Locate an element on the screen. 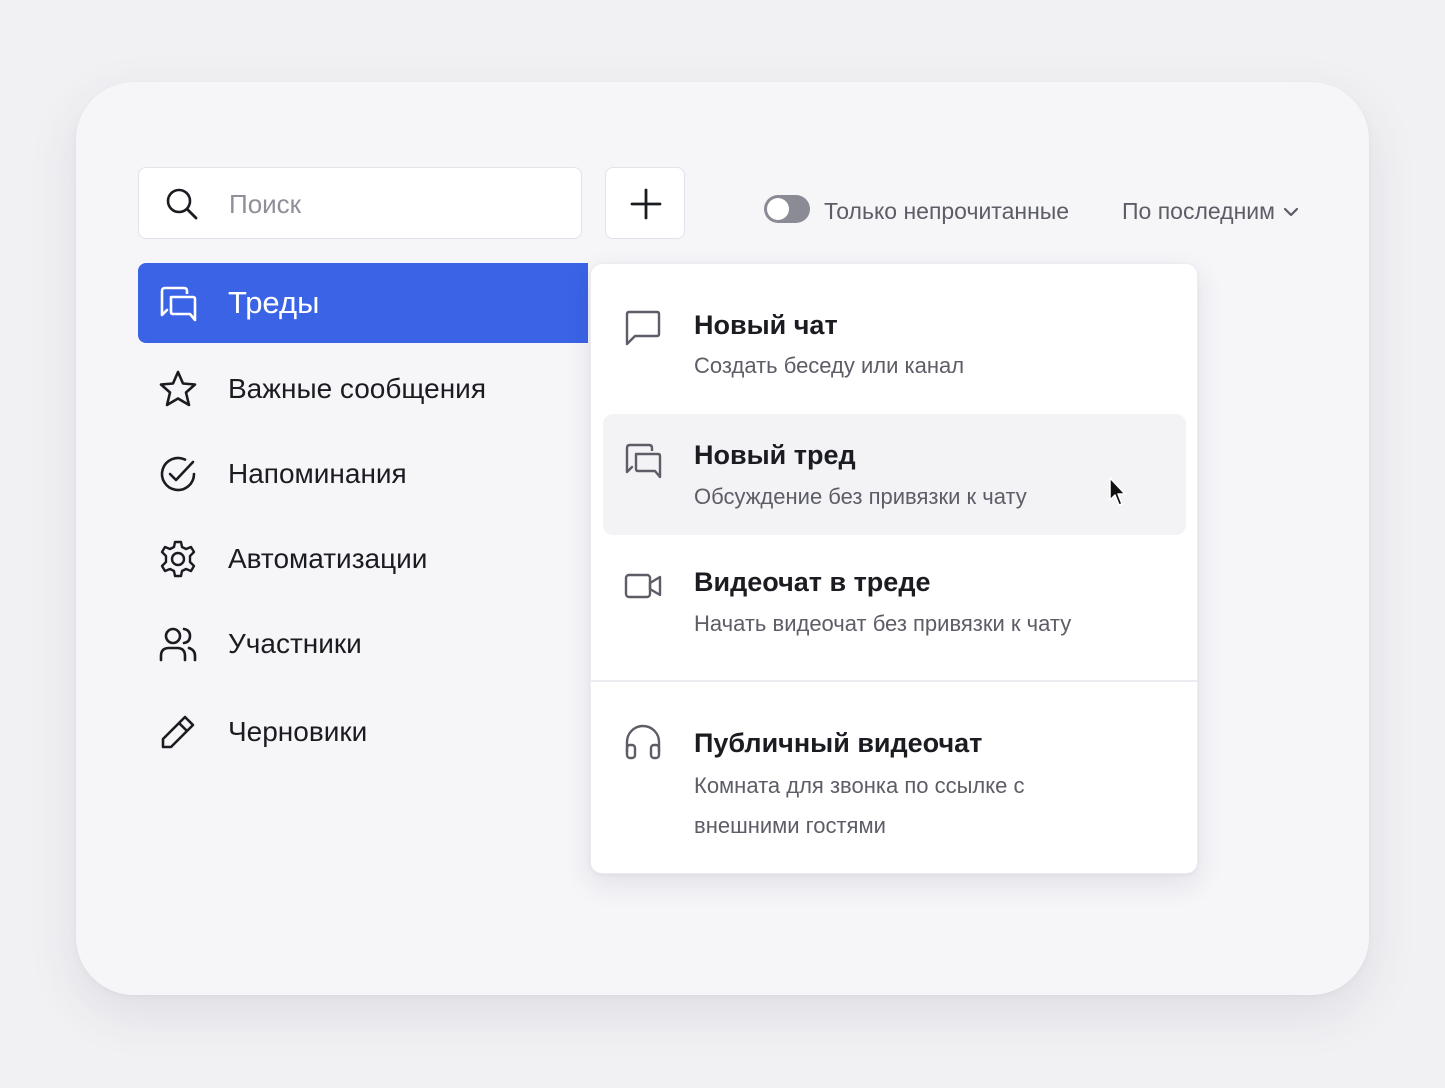  sidebar-item-label: Участники is located at coordinates (295, 643).